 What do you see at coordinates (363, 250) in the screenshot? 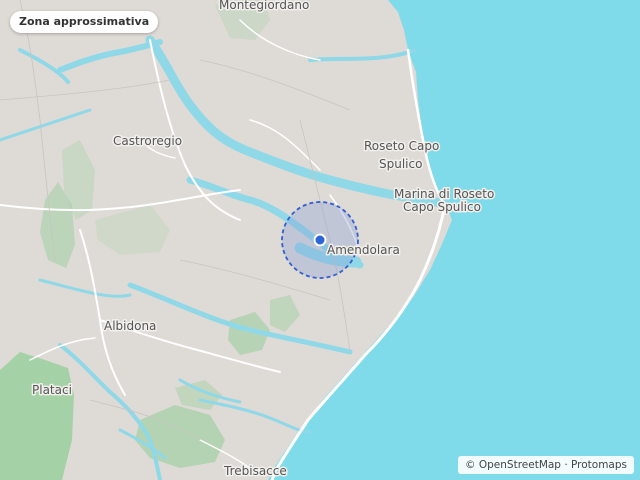
I see `place-label-amendolara: Amendolara` at bounding box center [363, 250].